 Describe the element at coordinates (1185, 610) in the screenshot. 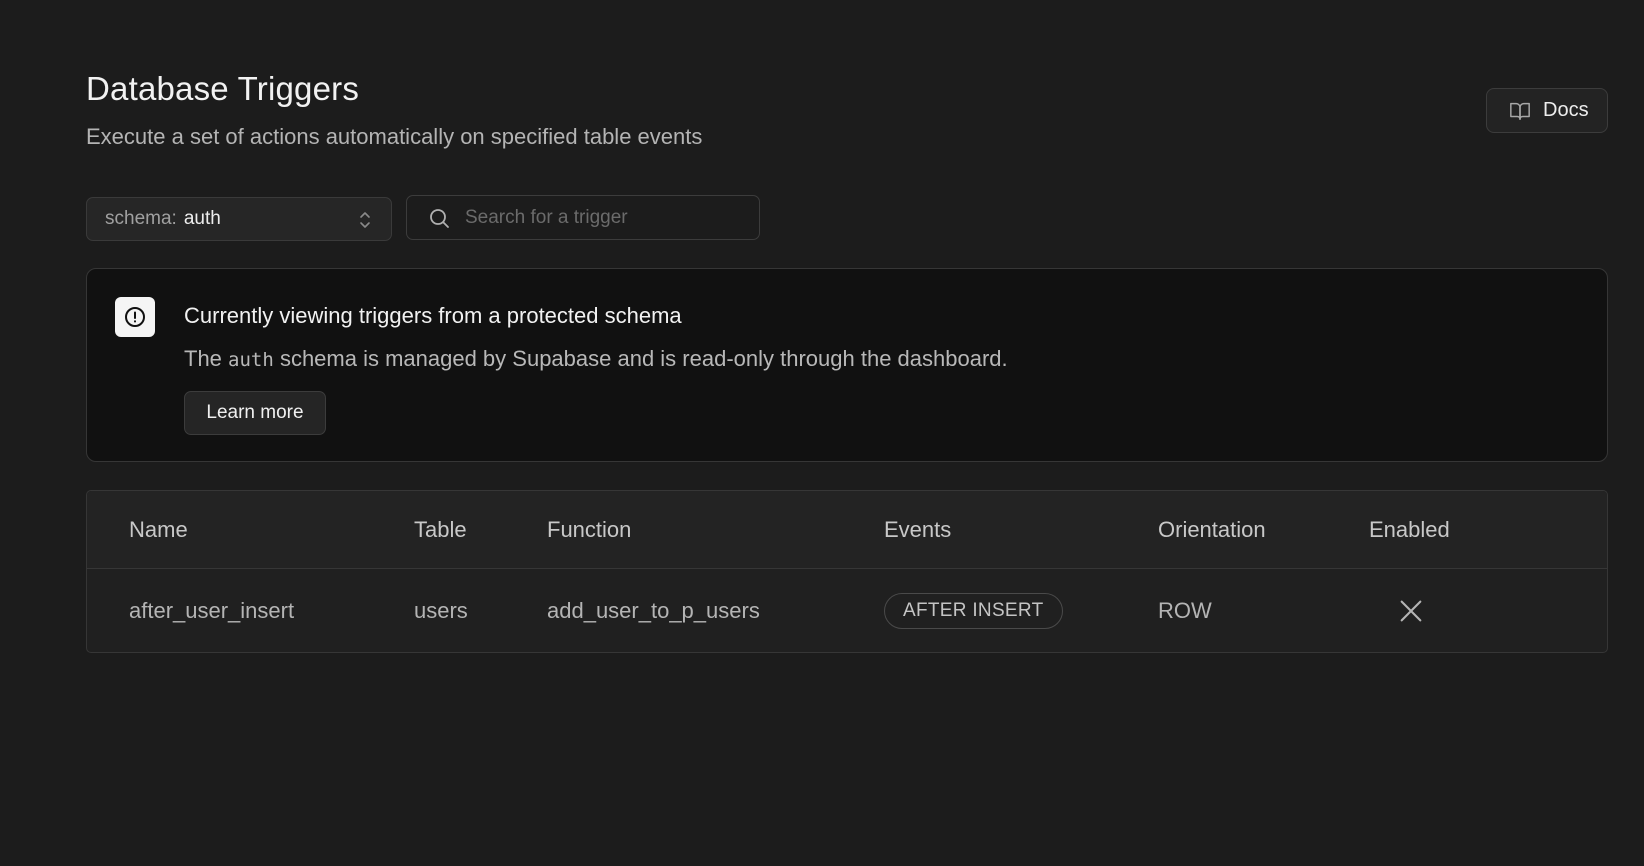

I see `trigger-orientation: ROW` at that location.